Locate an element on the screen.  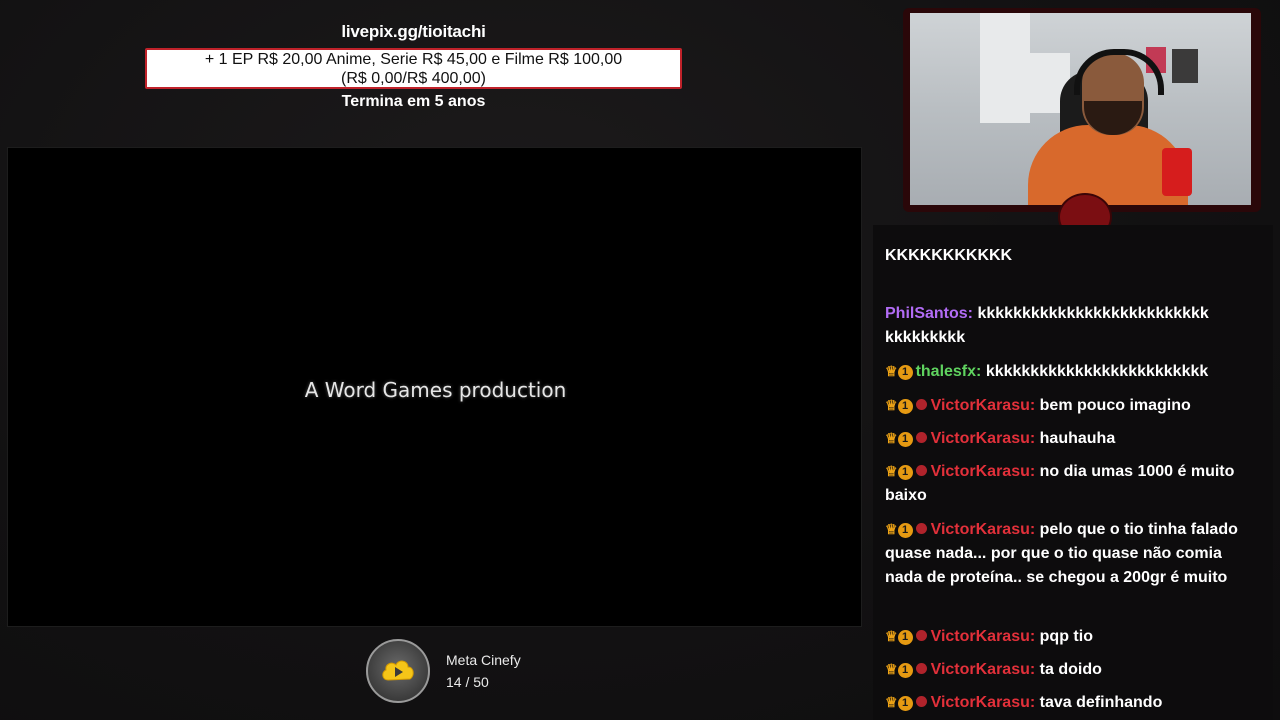
chat-message: ♕ 1 VictorKarasu: pqp tio is located at coordinates (1073, 636).